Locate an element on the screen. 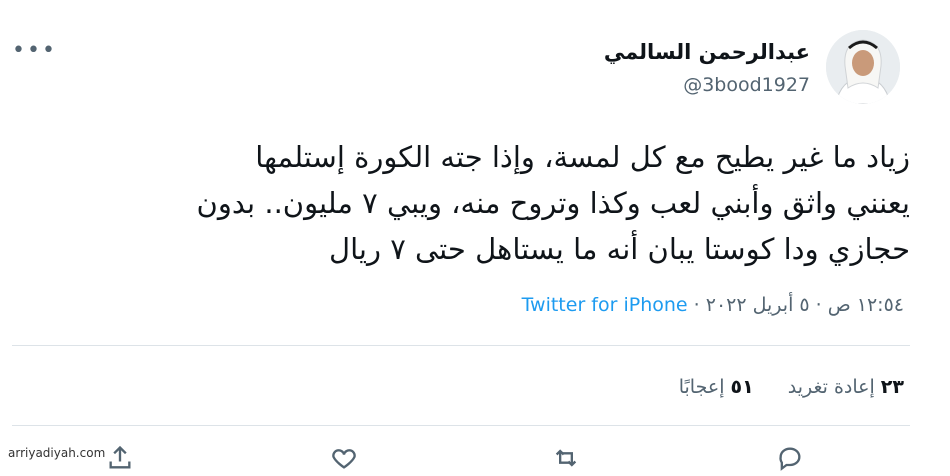 This screenshot has height=476, width=950. likes-stat: ٥١إعجابًا is located at coordinates (716, 387).